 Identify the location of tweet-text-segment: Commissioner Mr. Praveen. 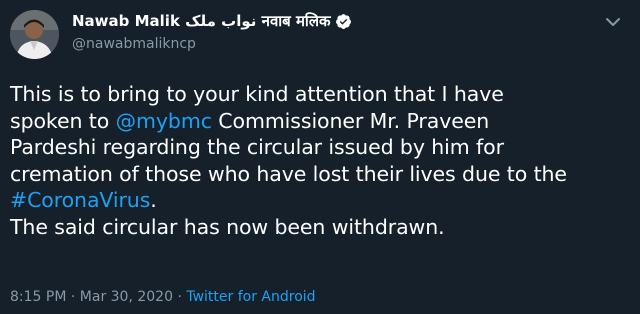
(350, 120).